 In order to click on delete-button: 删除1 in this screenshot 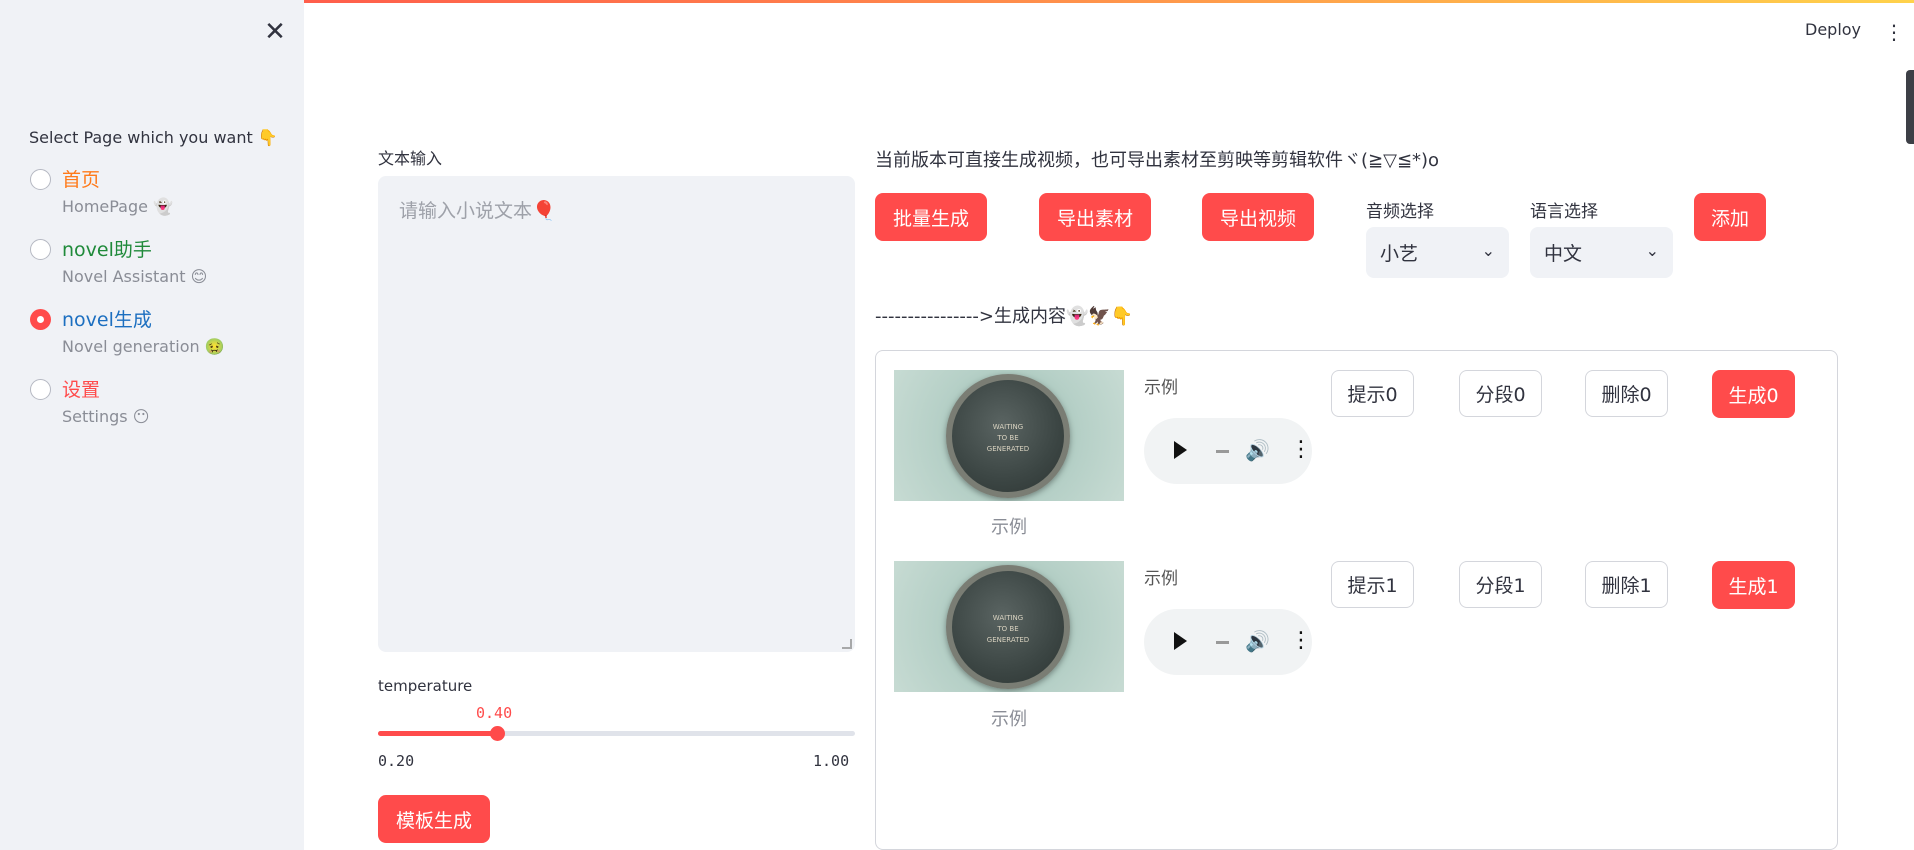, I will do `click(1626, 584)`.